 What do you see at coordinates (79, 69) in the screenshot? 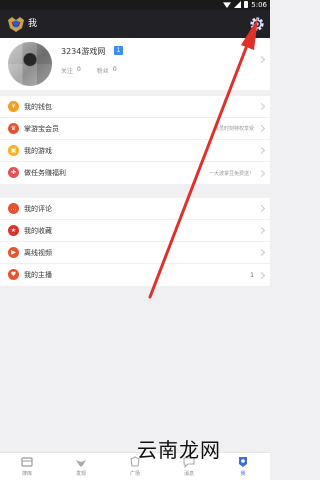
I see `follow-count: 0` at bounding box center [79, 69].